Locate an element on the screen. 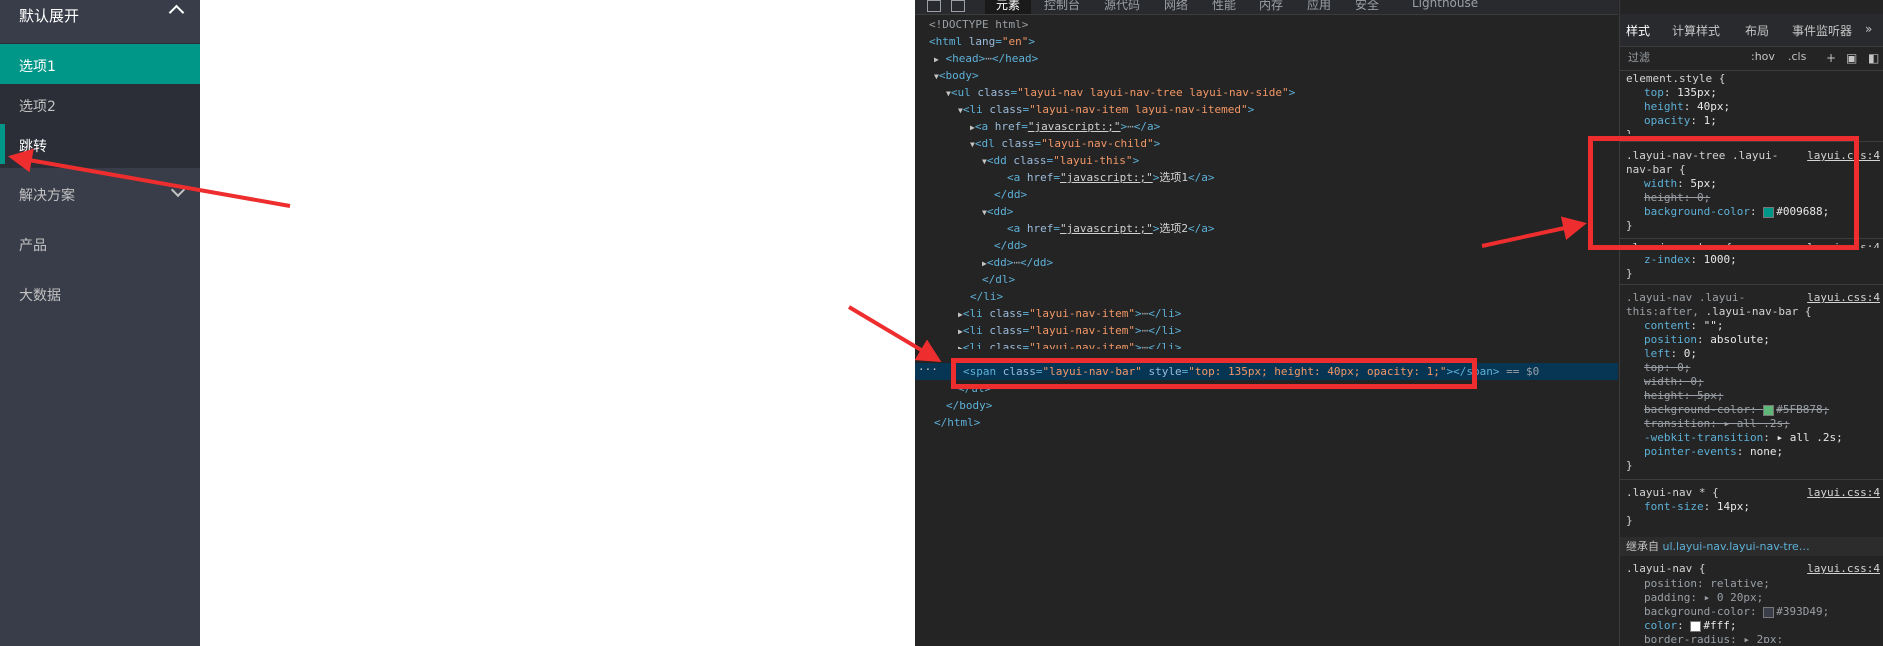 The height and width of the screenshot is (646, 1883). css-line: width: 0; is located at coordinates (1674, 382).